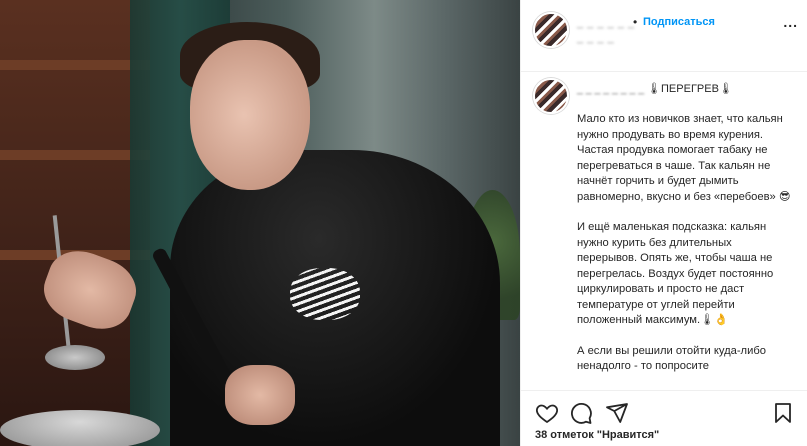  What do you see at coordinates (75, 357) in the screenshot?
I see `hookah-bowl` at bounding box center [75, 357].